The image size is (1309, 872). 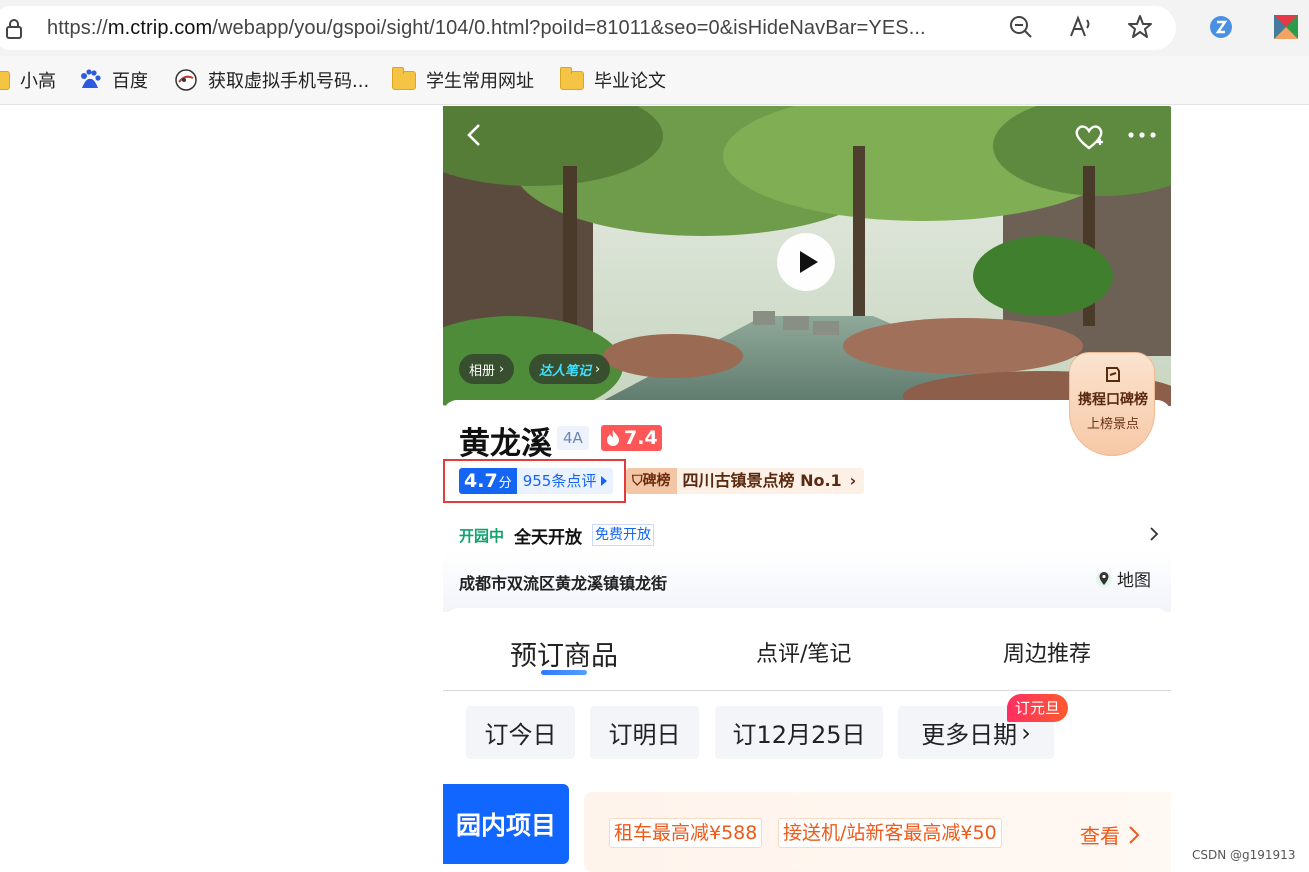 What do you see at coordinates (506, 824) in the screenshot?
I see `park-items-button: 园内项目` at bounding box center [506, 824].